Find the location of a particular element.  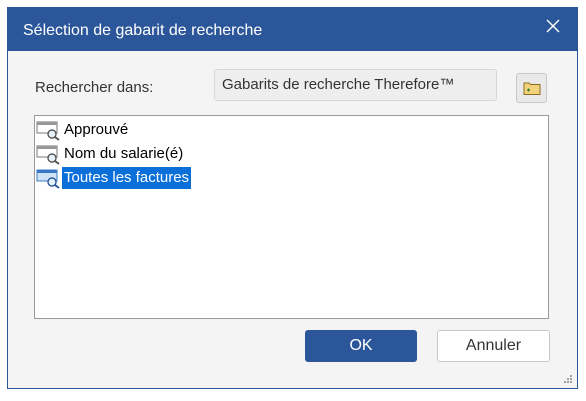

close-button is located at coordinates (553, 26).